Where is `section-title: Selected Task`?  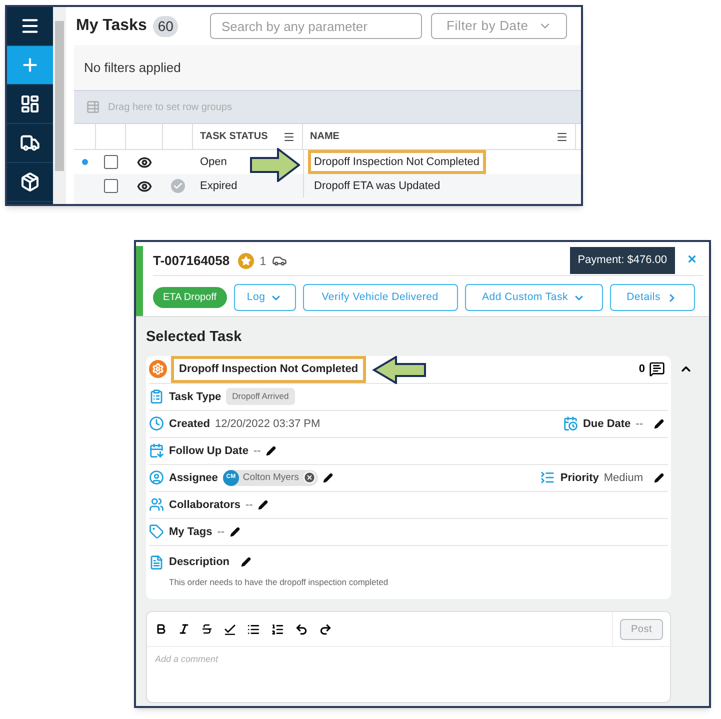
section-title: Selected Task is located at coordinates (194, 337).